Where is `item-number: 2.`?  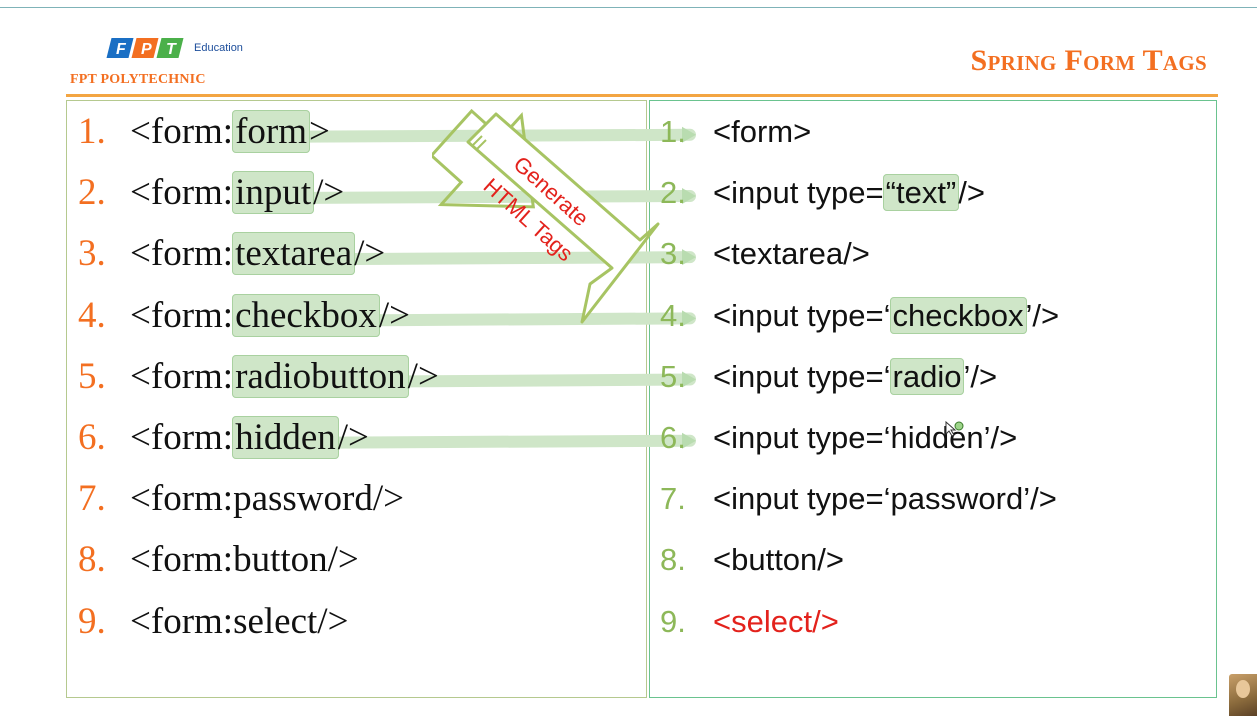
item-number: 2. is located at coordinates (92, 193).